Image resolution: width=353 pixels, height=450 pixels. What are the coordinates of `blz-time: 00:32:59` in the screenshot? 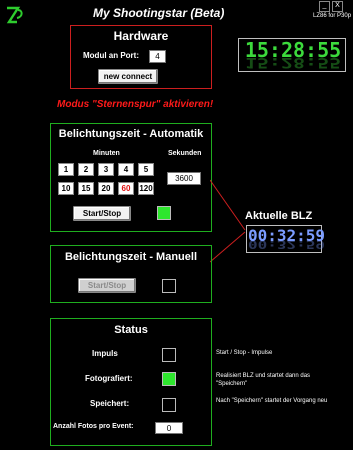 It's located at (287, 235).